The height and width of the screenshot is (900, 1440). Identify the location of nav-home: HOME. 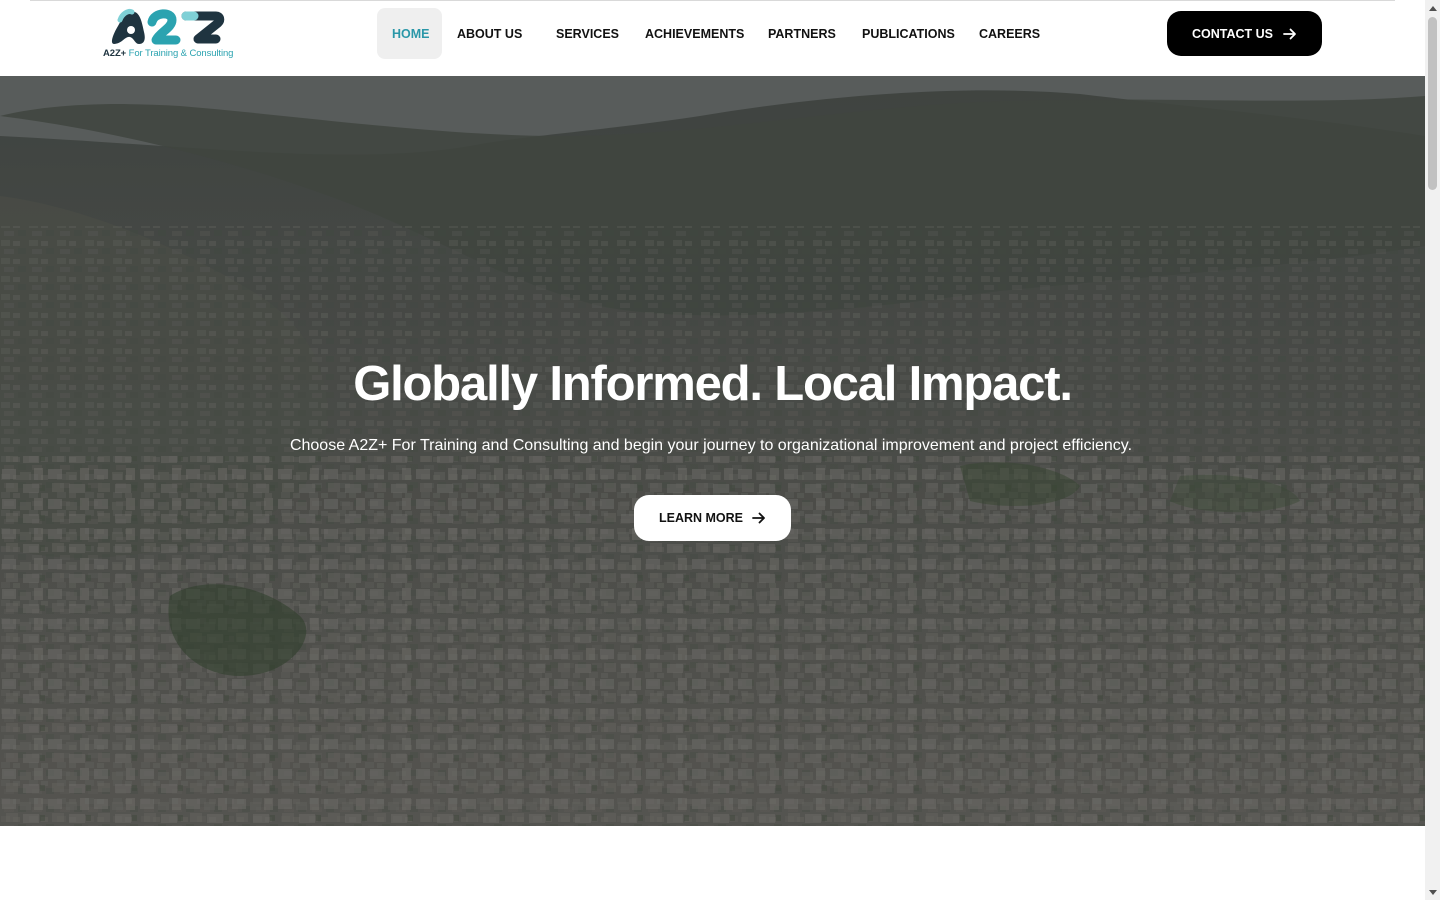
(409, 33).